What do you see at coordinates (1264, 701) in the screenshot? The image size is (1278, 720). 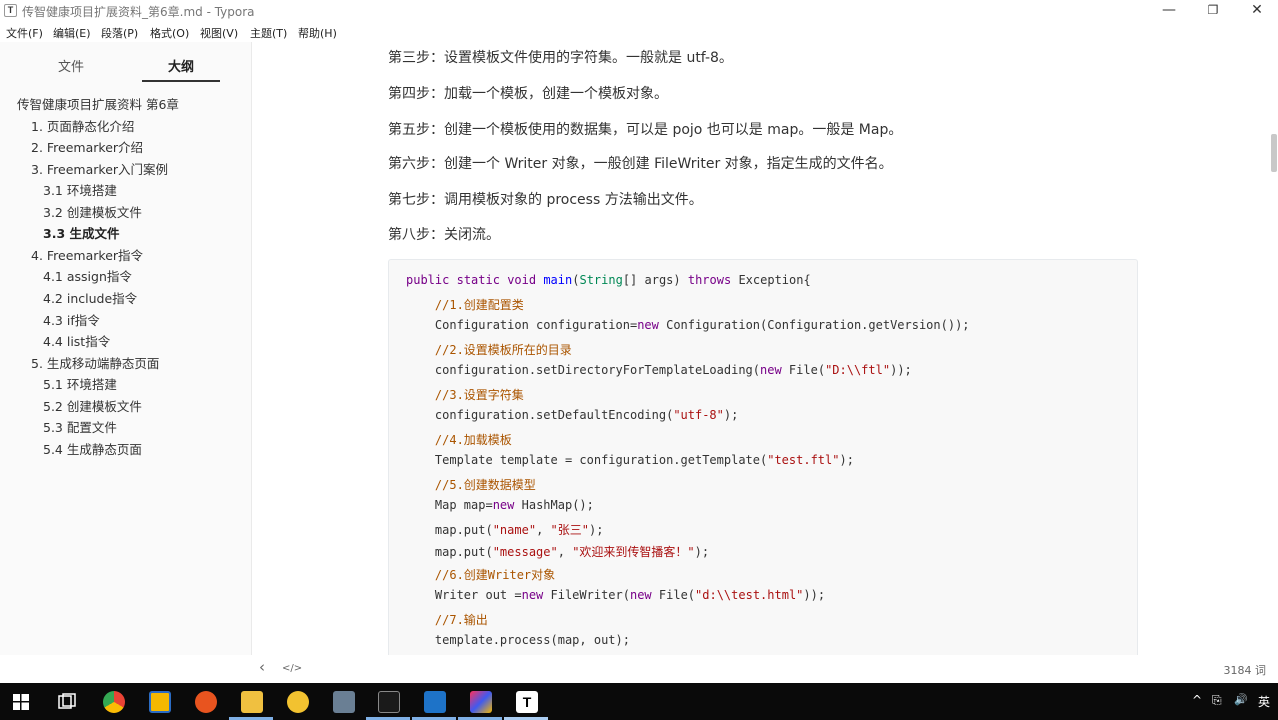 I see `input-language-indicator: 英` at bounding box center [1264, 701].